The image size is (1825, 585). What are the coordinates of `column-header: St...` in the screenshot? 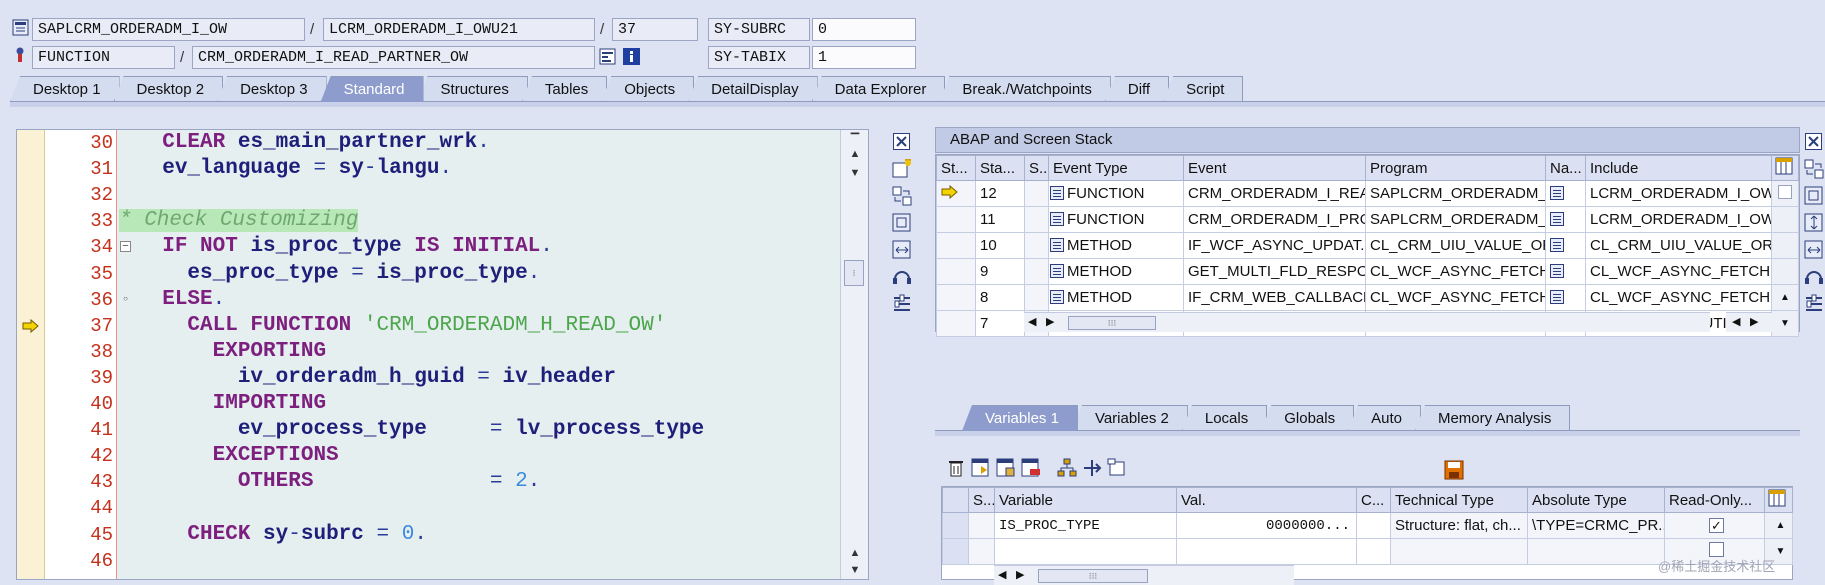 It's located at (956, 168).